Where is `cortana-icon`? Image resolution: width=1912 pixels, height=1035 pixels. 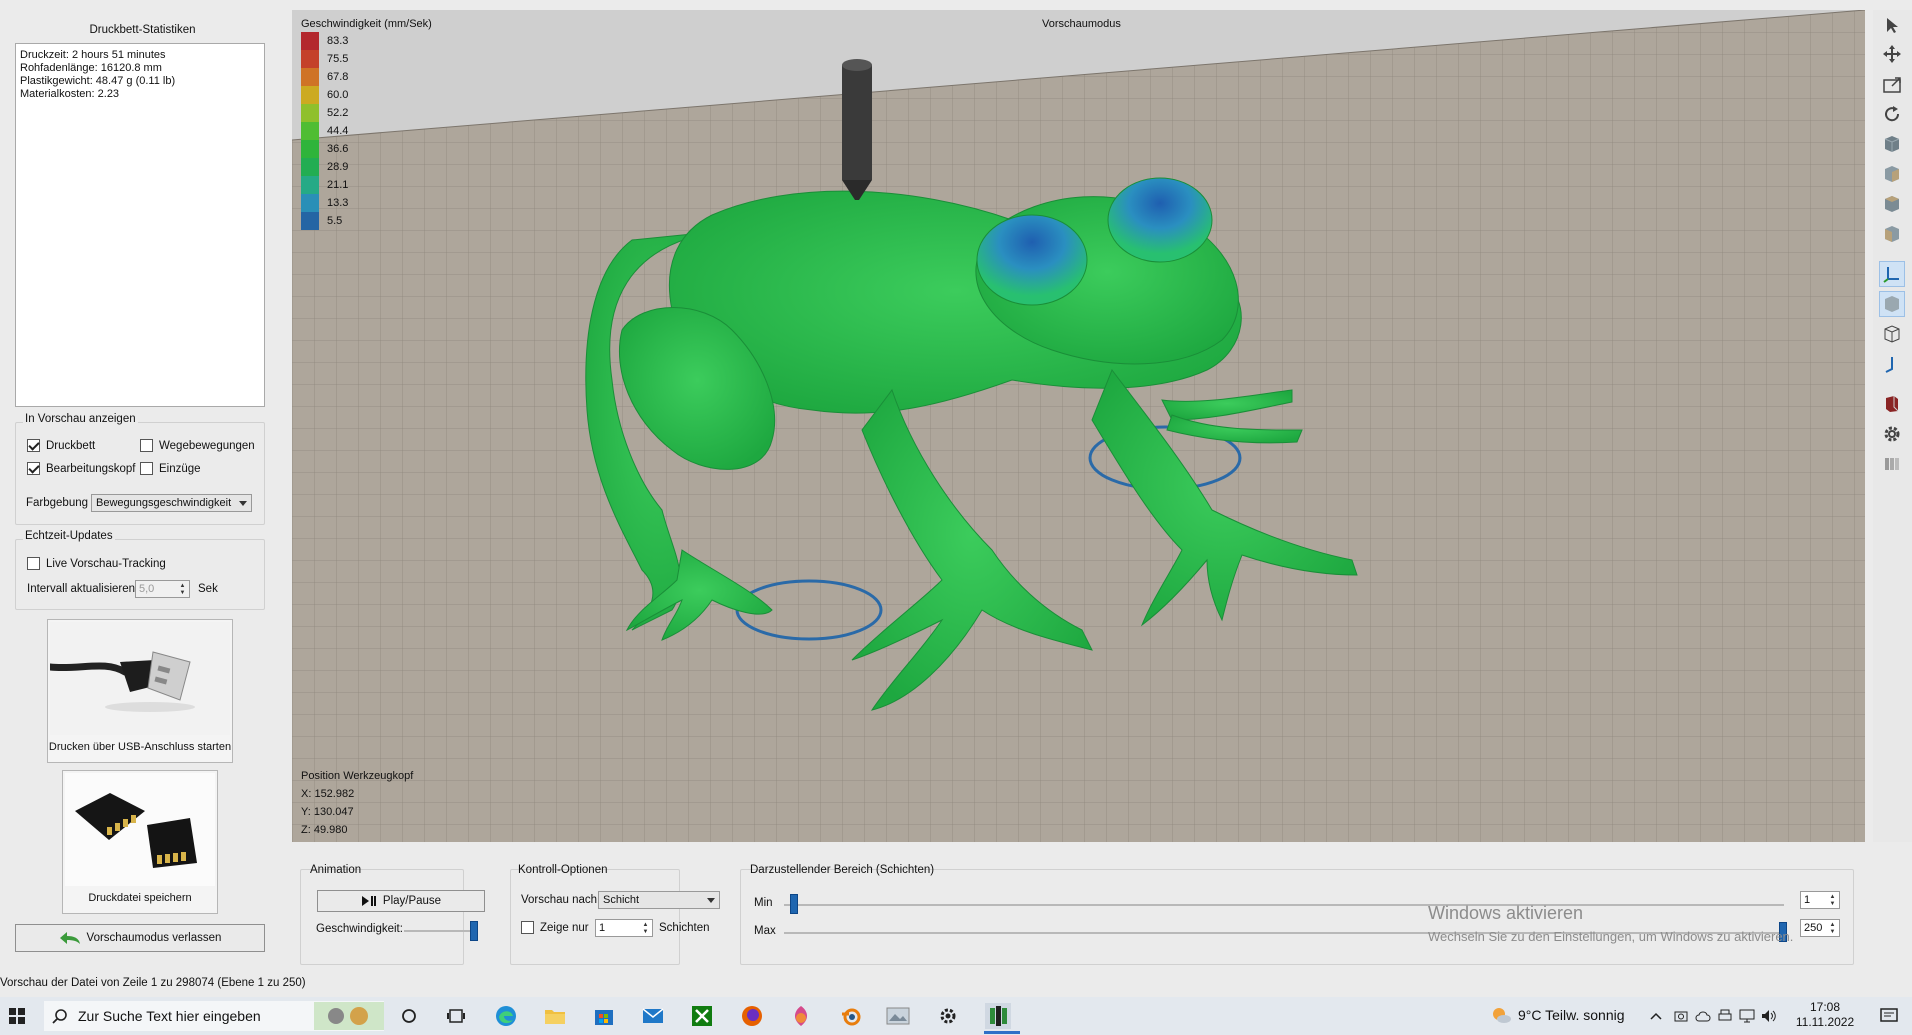
cortana-icon is located at coordinates (409, 1016).